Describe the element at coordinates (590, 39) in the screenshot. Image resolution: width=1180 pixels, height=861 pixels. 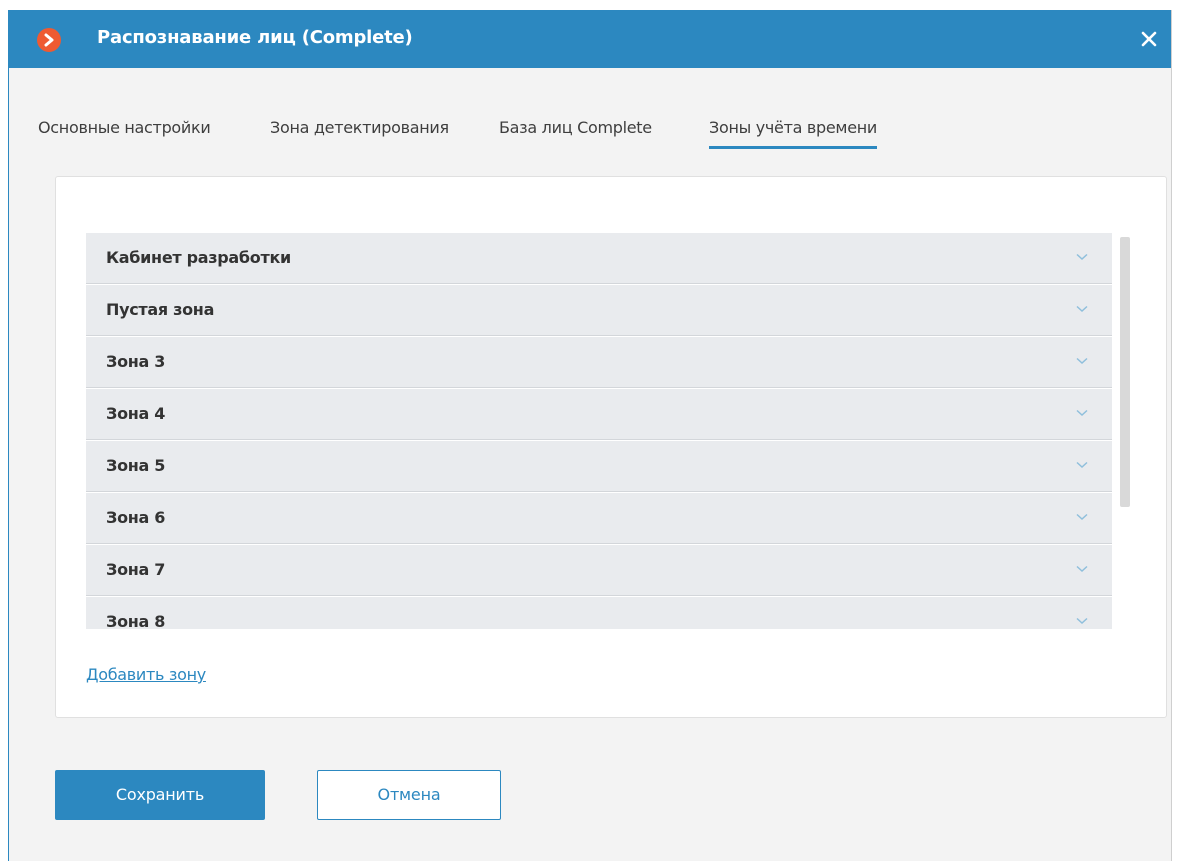
I see `title-bar: Распознавание лиц (Complete)` at that location.